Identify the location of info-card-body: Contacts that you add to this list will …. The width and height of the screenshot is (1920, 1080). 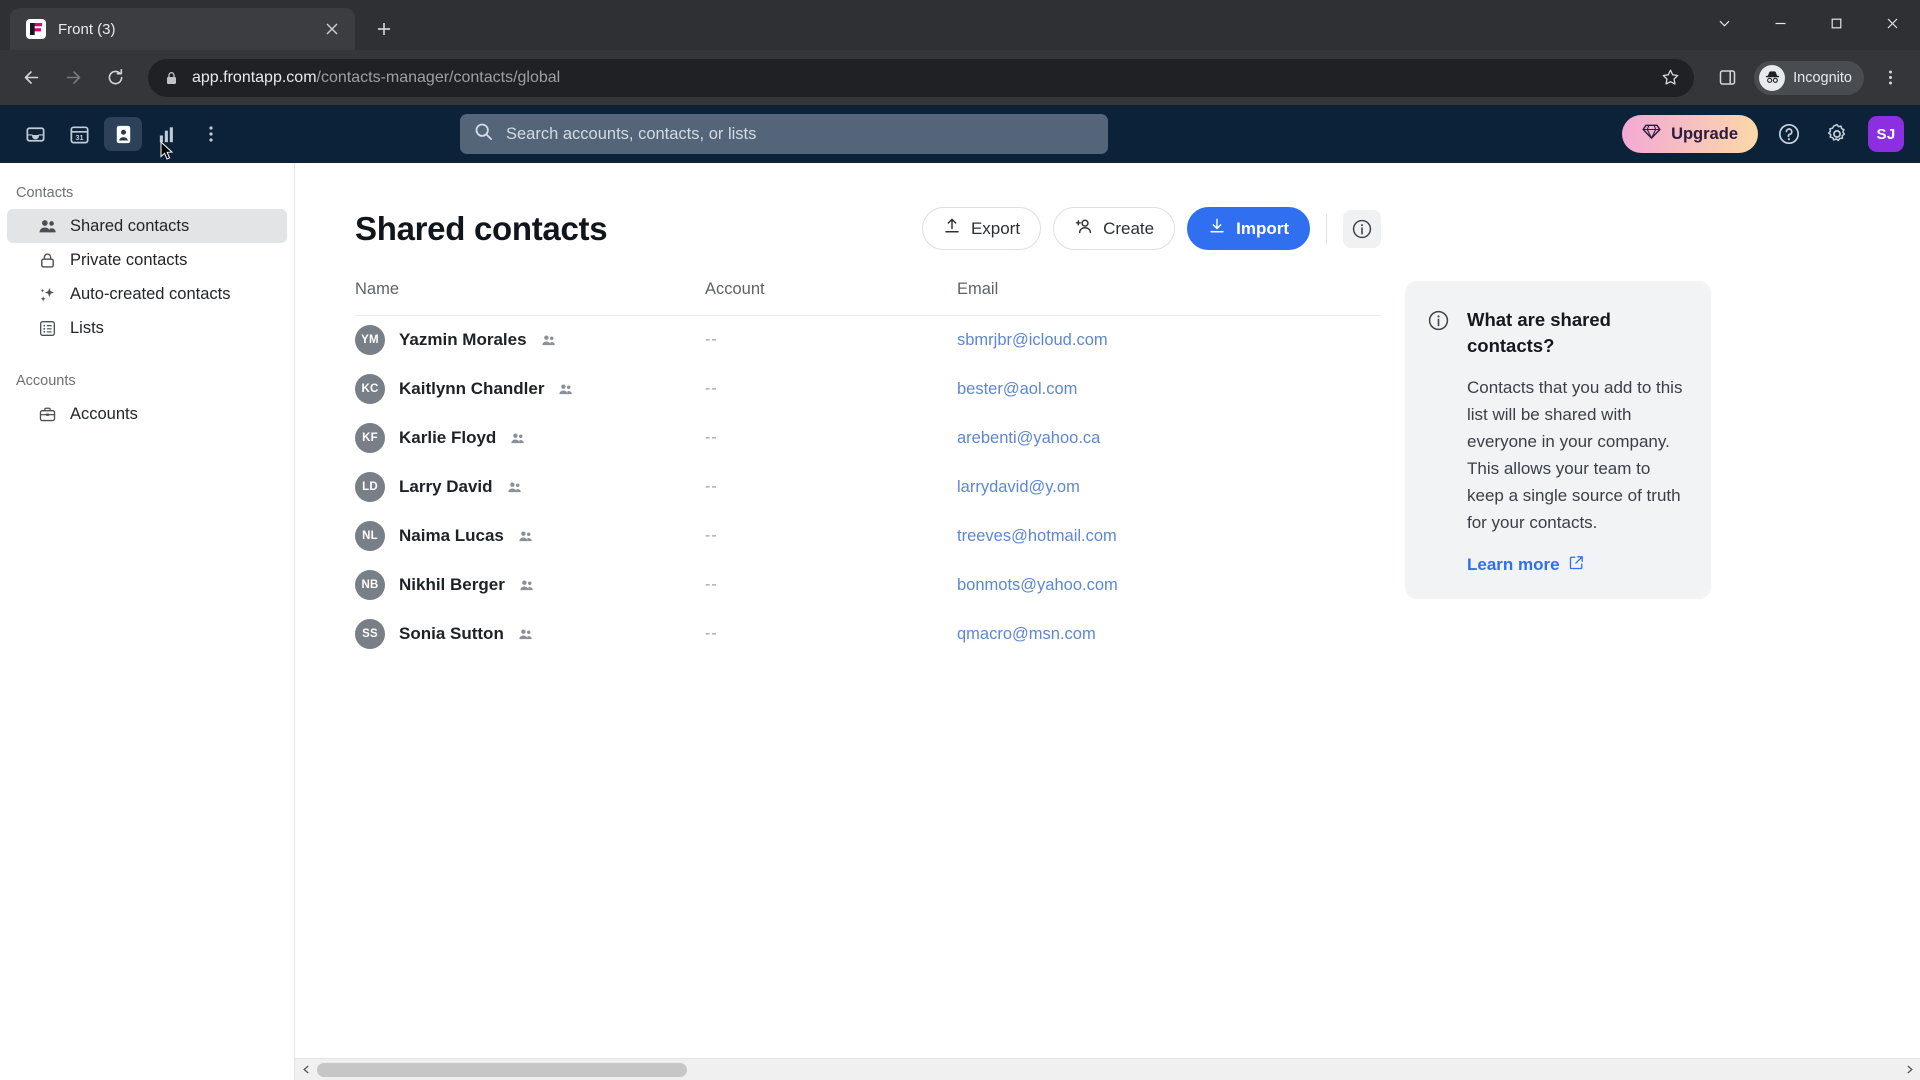
(1575, 455).